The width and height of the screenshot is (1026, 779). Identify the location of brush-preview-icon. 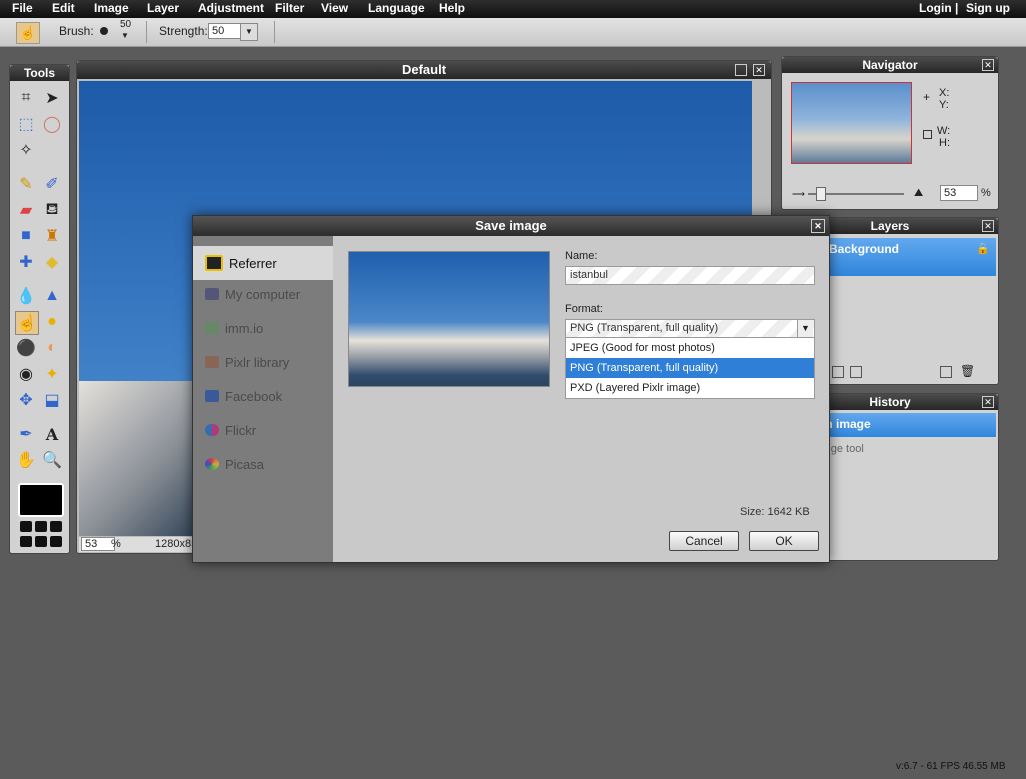
(104, 31).